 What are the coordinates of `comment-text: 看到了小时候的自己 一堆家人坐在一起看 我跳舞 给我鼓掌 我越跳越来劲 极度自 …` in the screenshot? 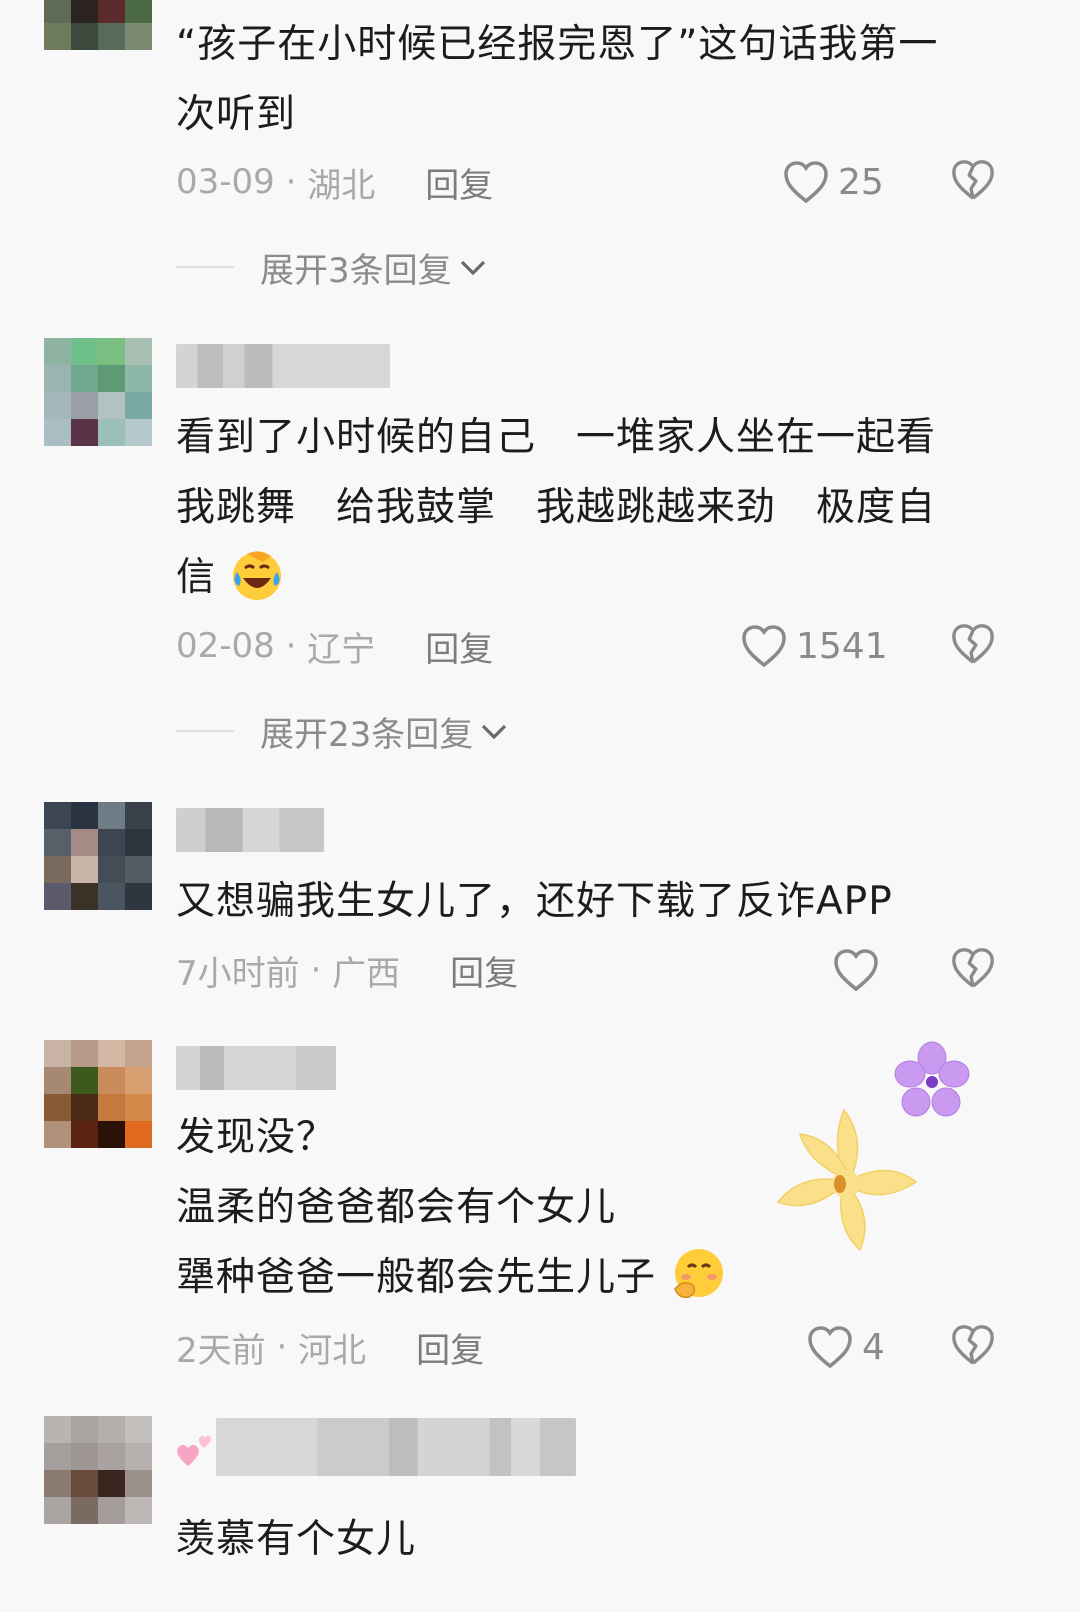 It's located at (601, 508).